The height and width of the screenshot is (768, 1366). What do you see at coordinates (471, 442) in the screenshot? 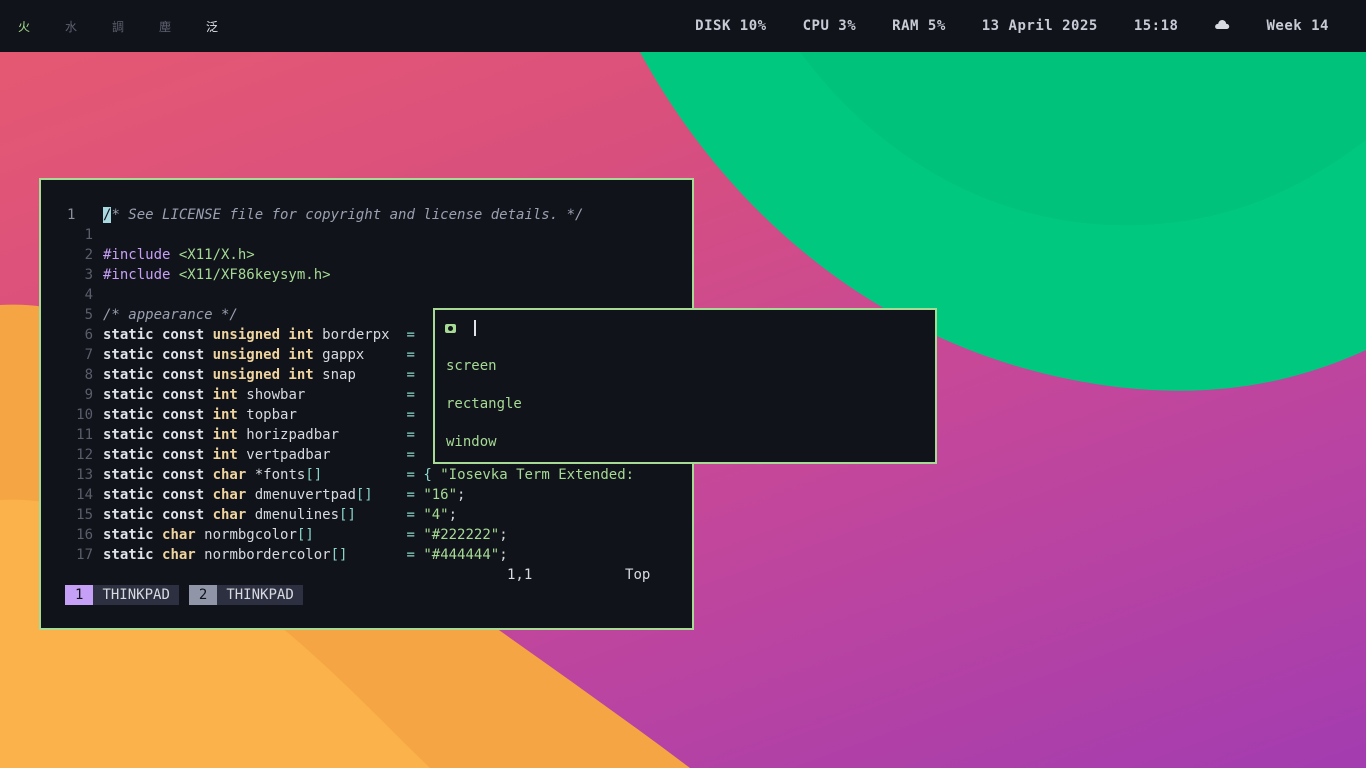
I see `dmenu-option-window: window` at bounding box center [471, 442].